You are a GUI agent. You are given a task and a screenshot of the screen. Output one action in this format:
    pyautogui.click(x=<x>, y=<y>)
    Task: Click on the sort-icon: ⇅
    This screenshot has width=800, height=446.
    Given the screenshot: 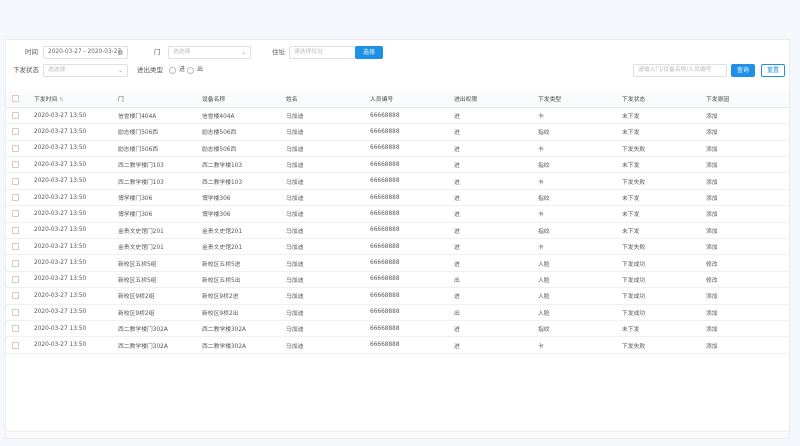 What is the action you would take?
    pyautogui.click(x=61, y=100)
    